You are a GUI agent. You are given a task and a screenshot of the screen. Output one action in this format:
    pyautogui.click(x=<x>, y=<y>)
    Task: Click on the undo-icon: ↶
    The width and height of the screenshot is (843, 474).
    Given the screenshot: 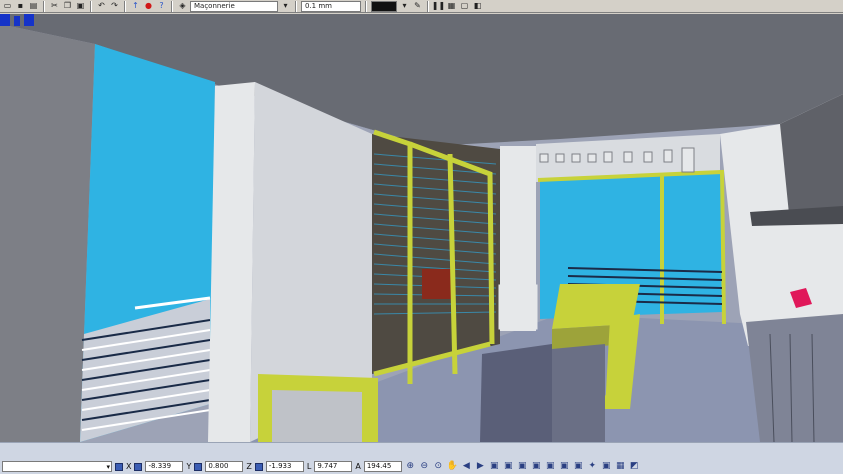 What is the action you would take?
    pyautogui.click(x=101, y=6)
    